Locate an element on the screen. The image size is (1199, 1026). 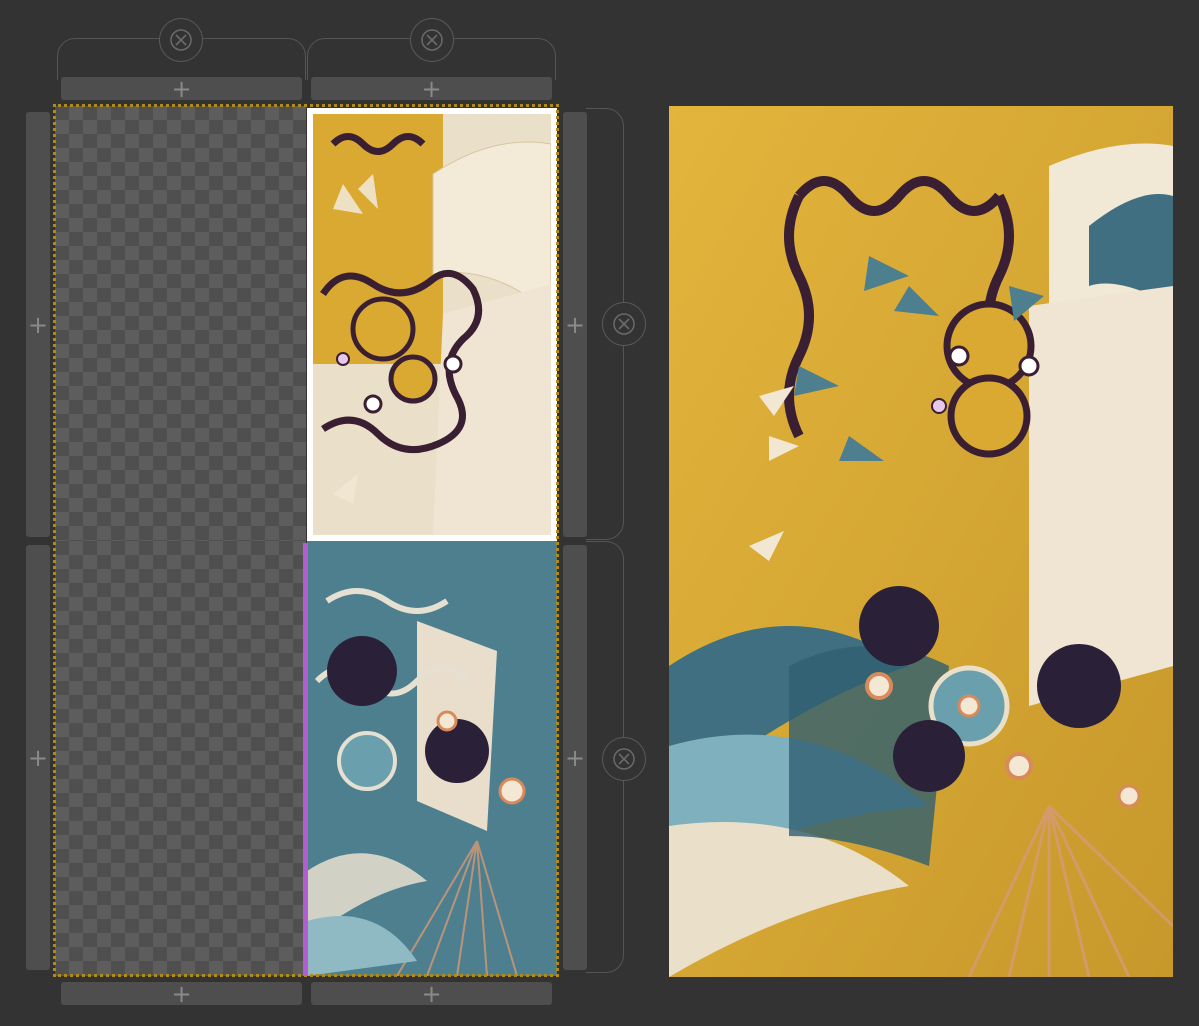
remove-column-2-button is located at coordinates (432, 40).